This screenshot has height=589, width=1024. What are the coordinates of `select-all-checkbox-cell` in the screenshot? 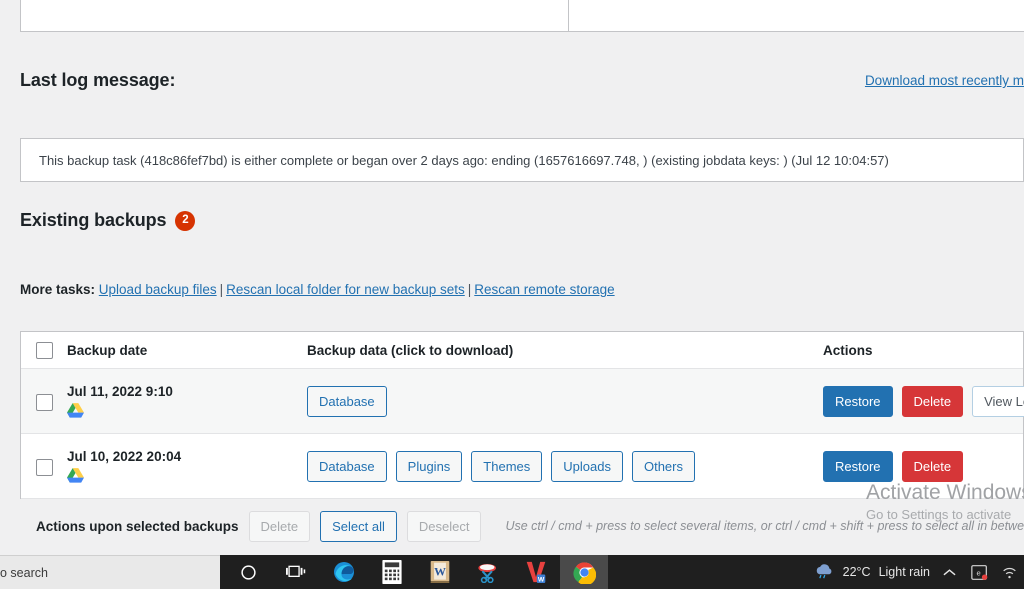 It's located at (44, 350).